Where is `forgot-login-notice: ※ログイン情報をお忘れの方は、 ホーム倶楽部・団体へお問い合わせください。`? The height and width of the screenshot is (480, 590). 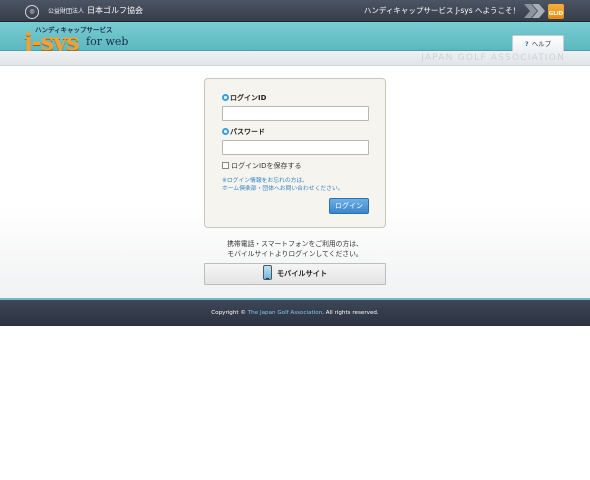
forgot-login-notice: ※ログイン情報をお忘れの方は、 ホーム倶楽部・団体へお問い合わせください。 is located at coordinates (283, 185).